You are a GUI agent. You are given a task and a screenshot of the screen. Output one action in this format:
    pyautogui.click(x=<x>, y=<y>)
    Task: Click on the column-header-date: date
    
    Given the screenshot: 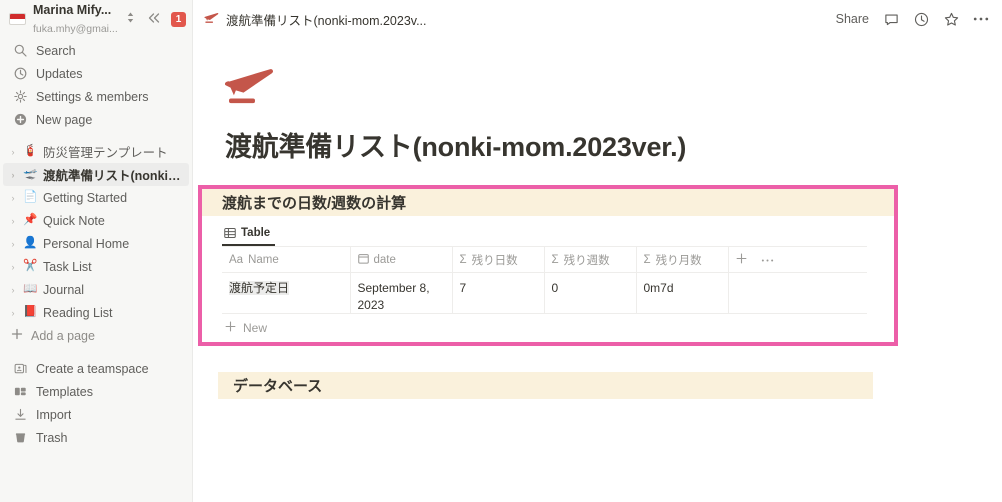 What is the action you would take?
    pyautogui.click(x=401, y=260)
    